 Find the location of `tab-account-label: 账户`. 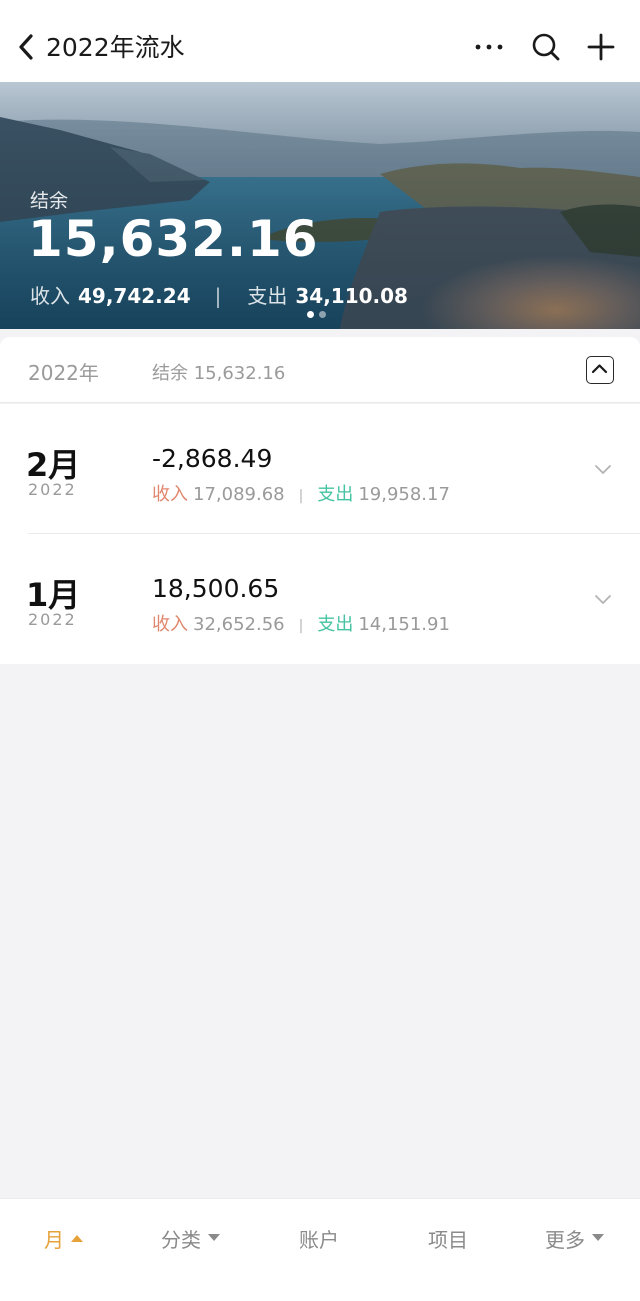

tab-account-label: 账户 is located at coordinates (319, 1239).